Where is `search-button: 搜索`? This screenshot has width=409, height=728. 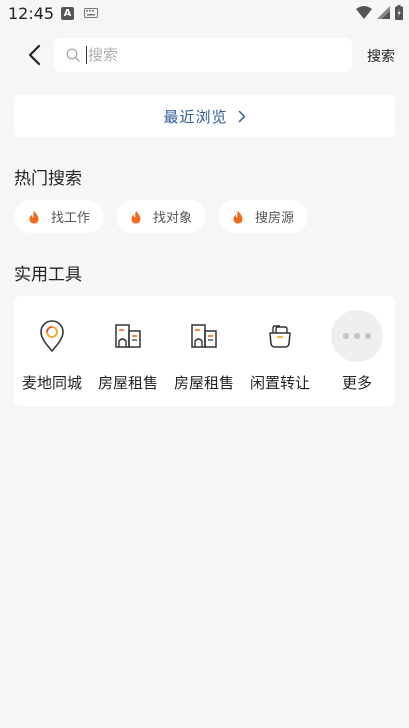 search-button: 搜索 is located at coordinates (381, 56).